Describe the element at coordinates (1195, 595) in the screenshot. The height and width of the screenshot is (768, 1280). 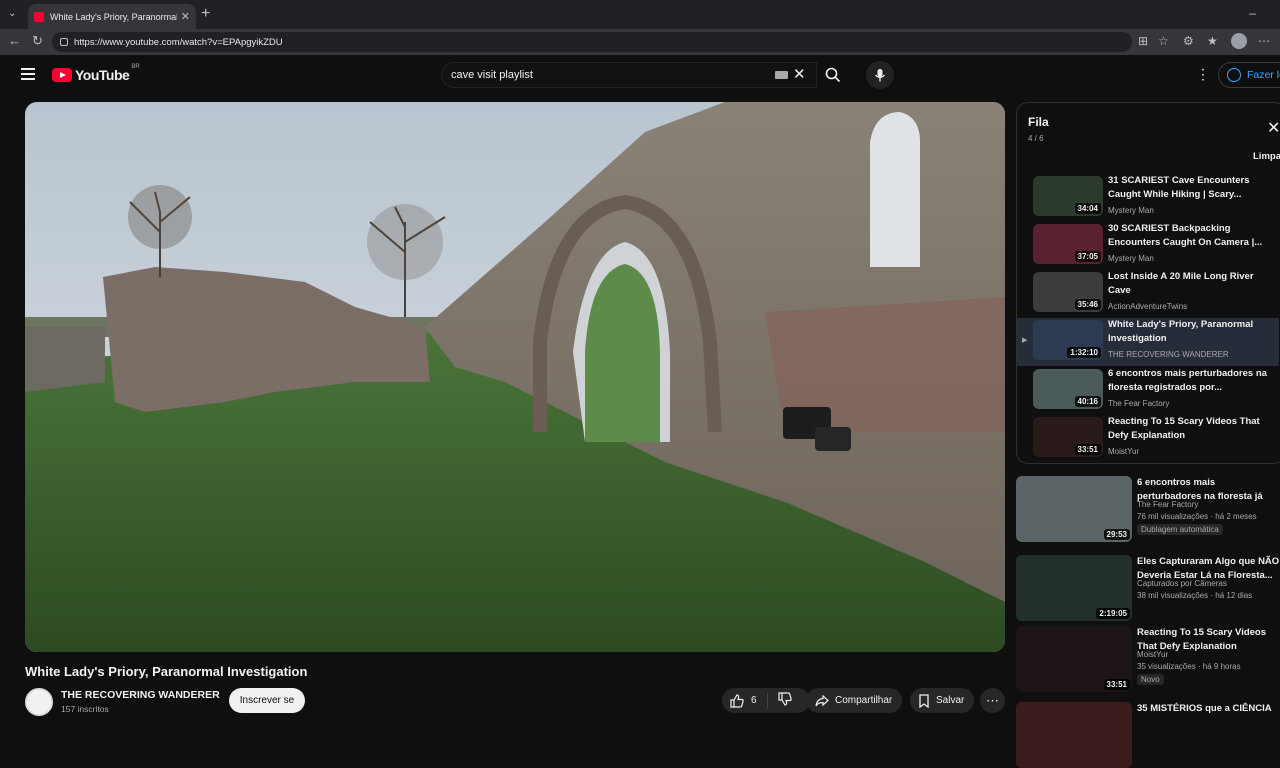
I see `recommended-meta: 38 mil visualizações · há 12 dias` at that location.